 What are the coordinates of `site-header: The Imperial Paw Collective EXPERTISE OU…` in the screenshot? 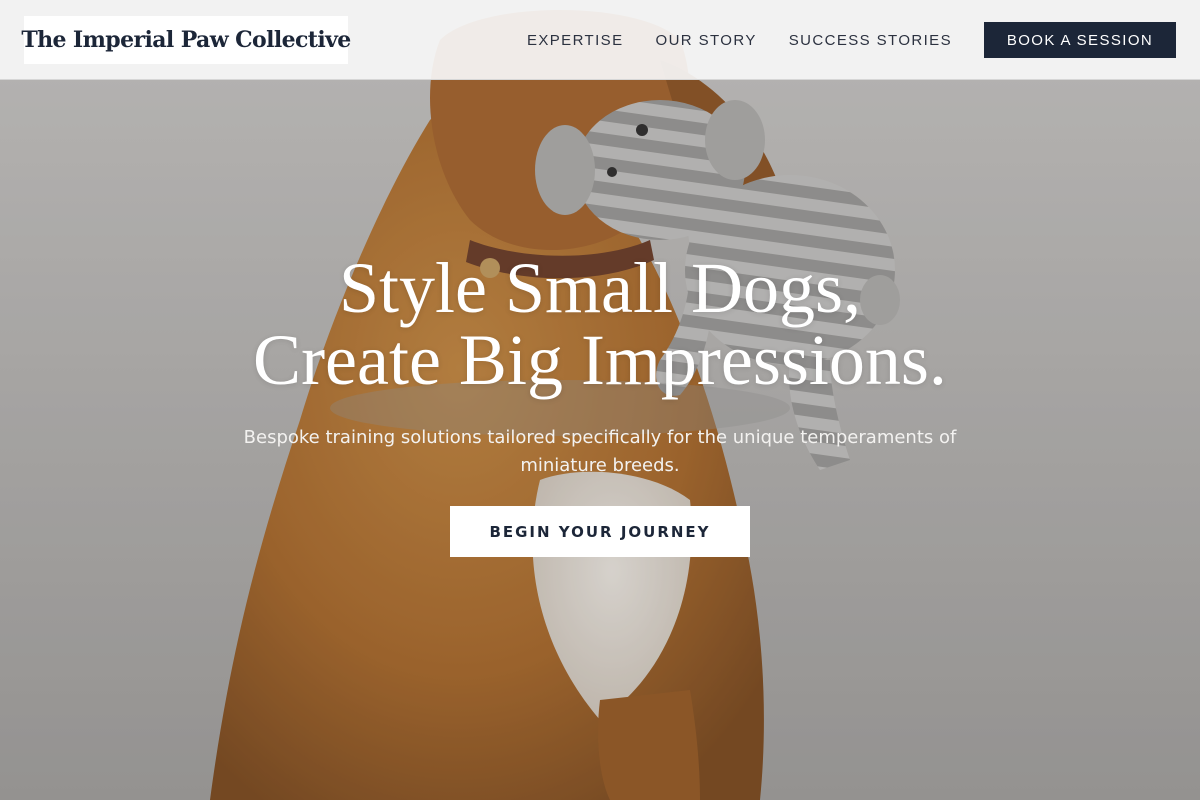 It's located at (600, 40).